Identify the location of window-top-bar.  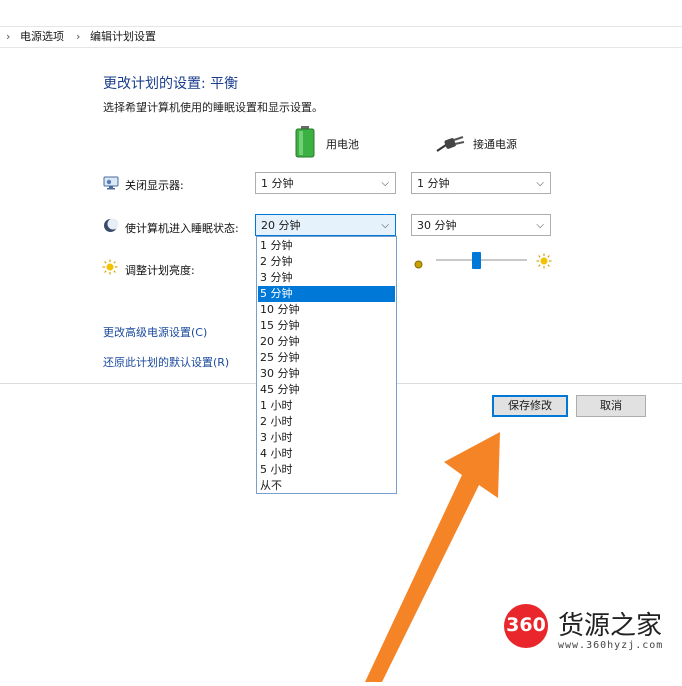
(341, 13).